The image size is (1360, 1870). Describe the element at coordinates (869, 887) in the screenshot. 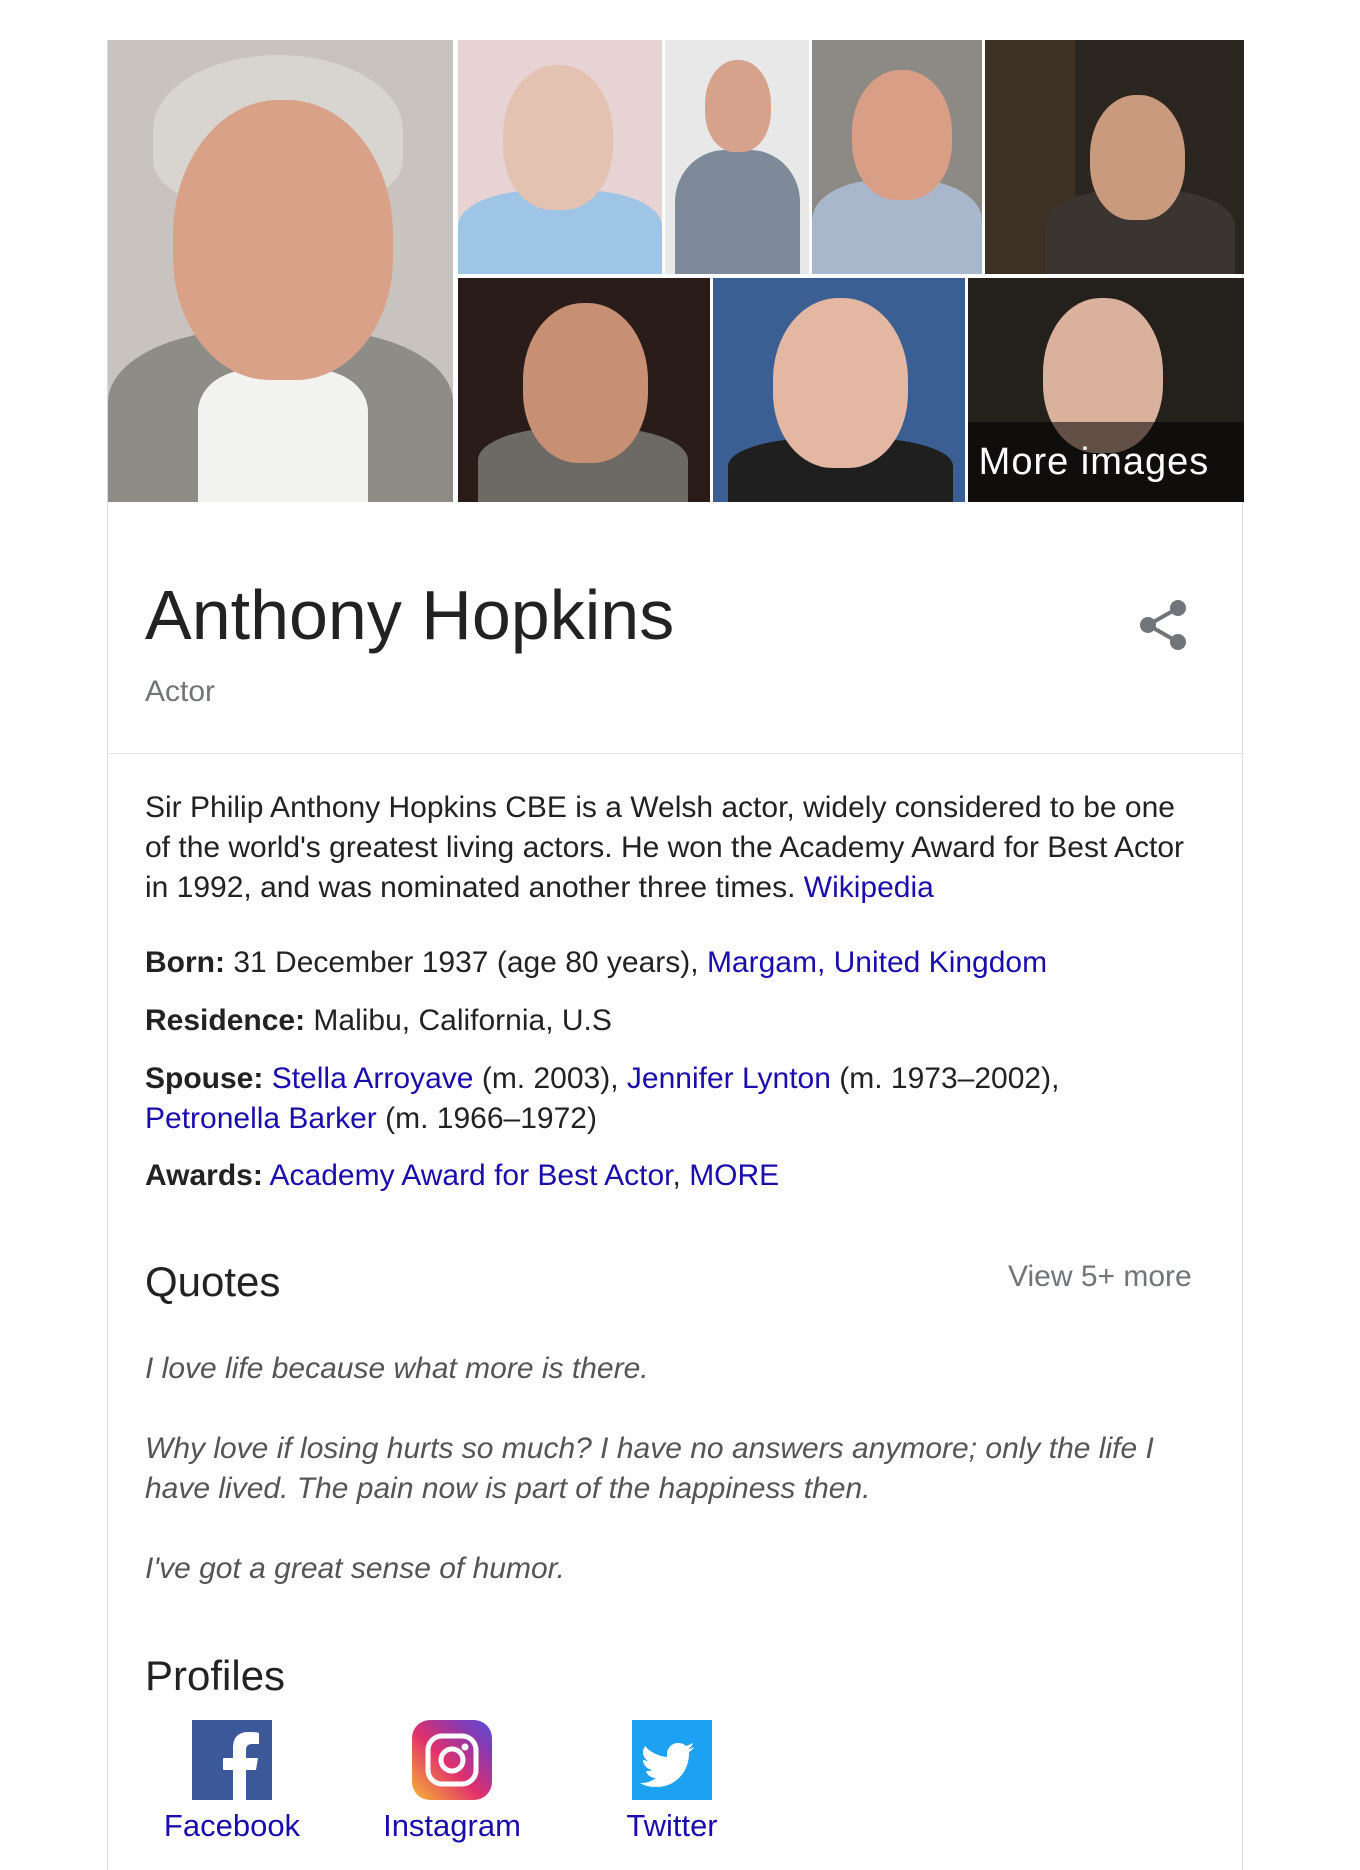

I see `wikipedia-link: Wikipedia` at that location.